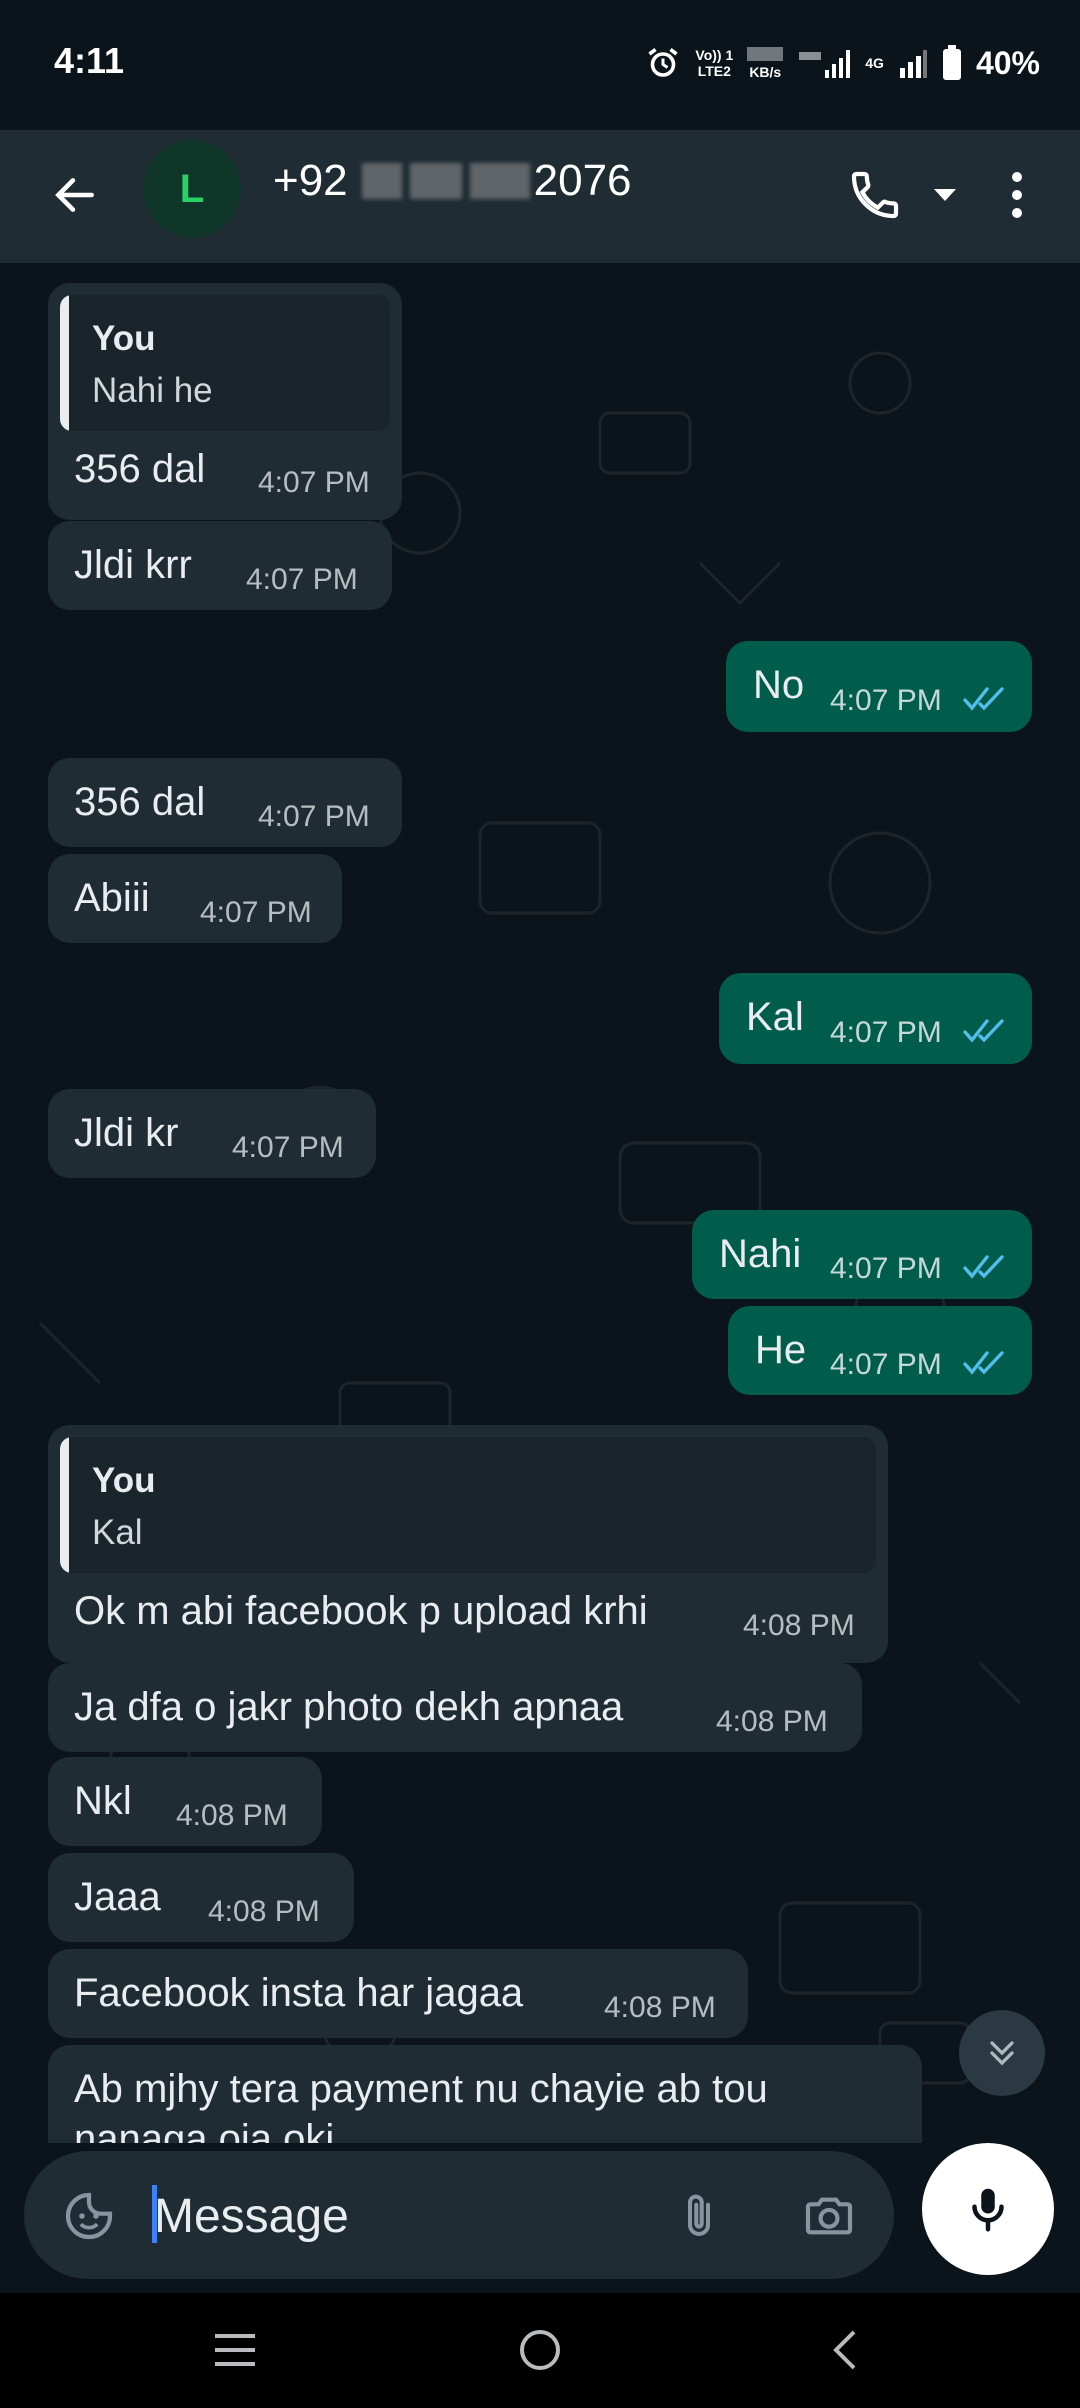 The height and width of the screenshot is (2408, 1080). Describe the element at coordinates (195, 898) in the screenshot. I see `message-incoming: Abiii 4:07 PM` at that location.